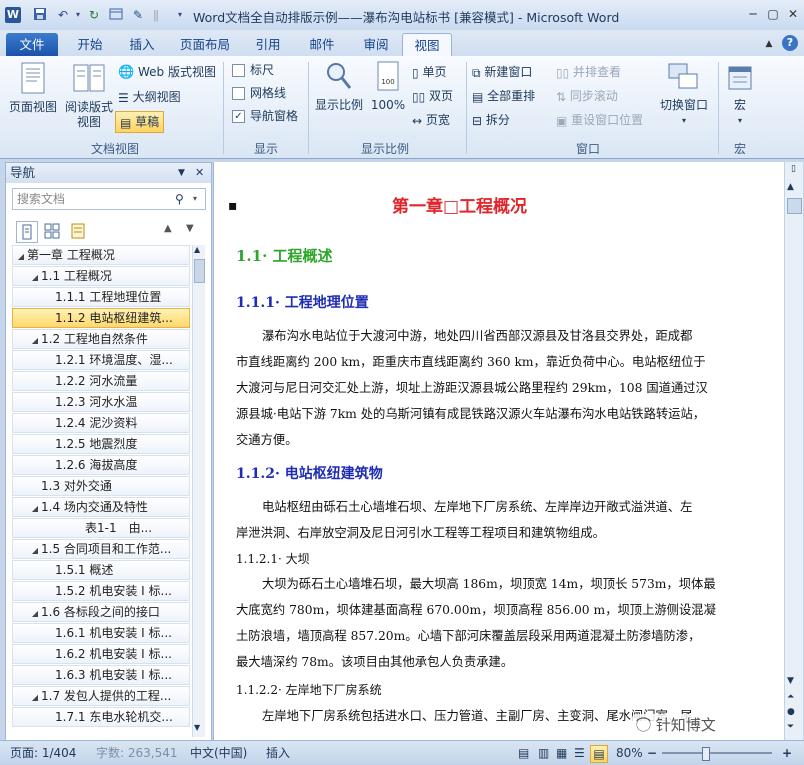 Image resolution: width=804 pixels, height=765 pixels. What do you see at coordinates (78, 231) in the screenshot?
I see `browse-results-tab` at bounding box center [78, 231].